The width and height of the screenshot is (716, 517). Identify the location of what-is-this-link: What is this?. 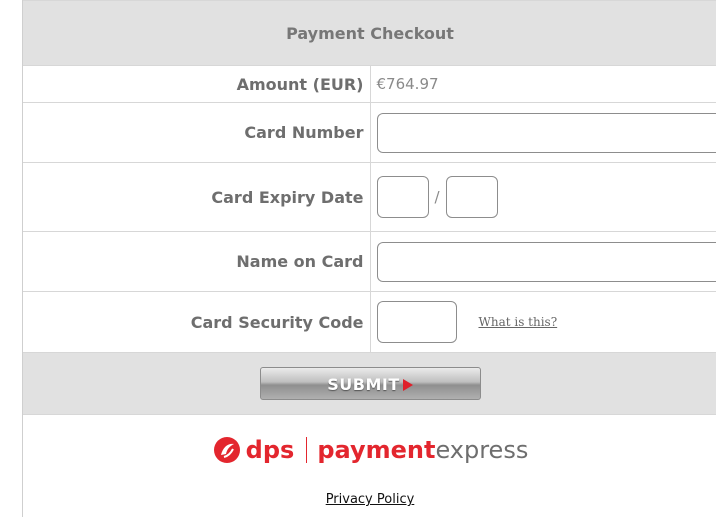
(518, 322).